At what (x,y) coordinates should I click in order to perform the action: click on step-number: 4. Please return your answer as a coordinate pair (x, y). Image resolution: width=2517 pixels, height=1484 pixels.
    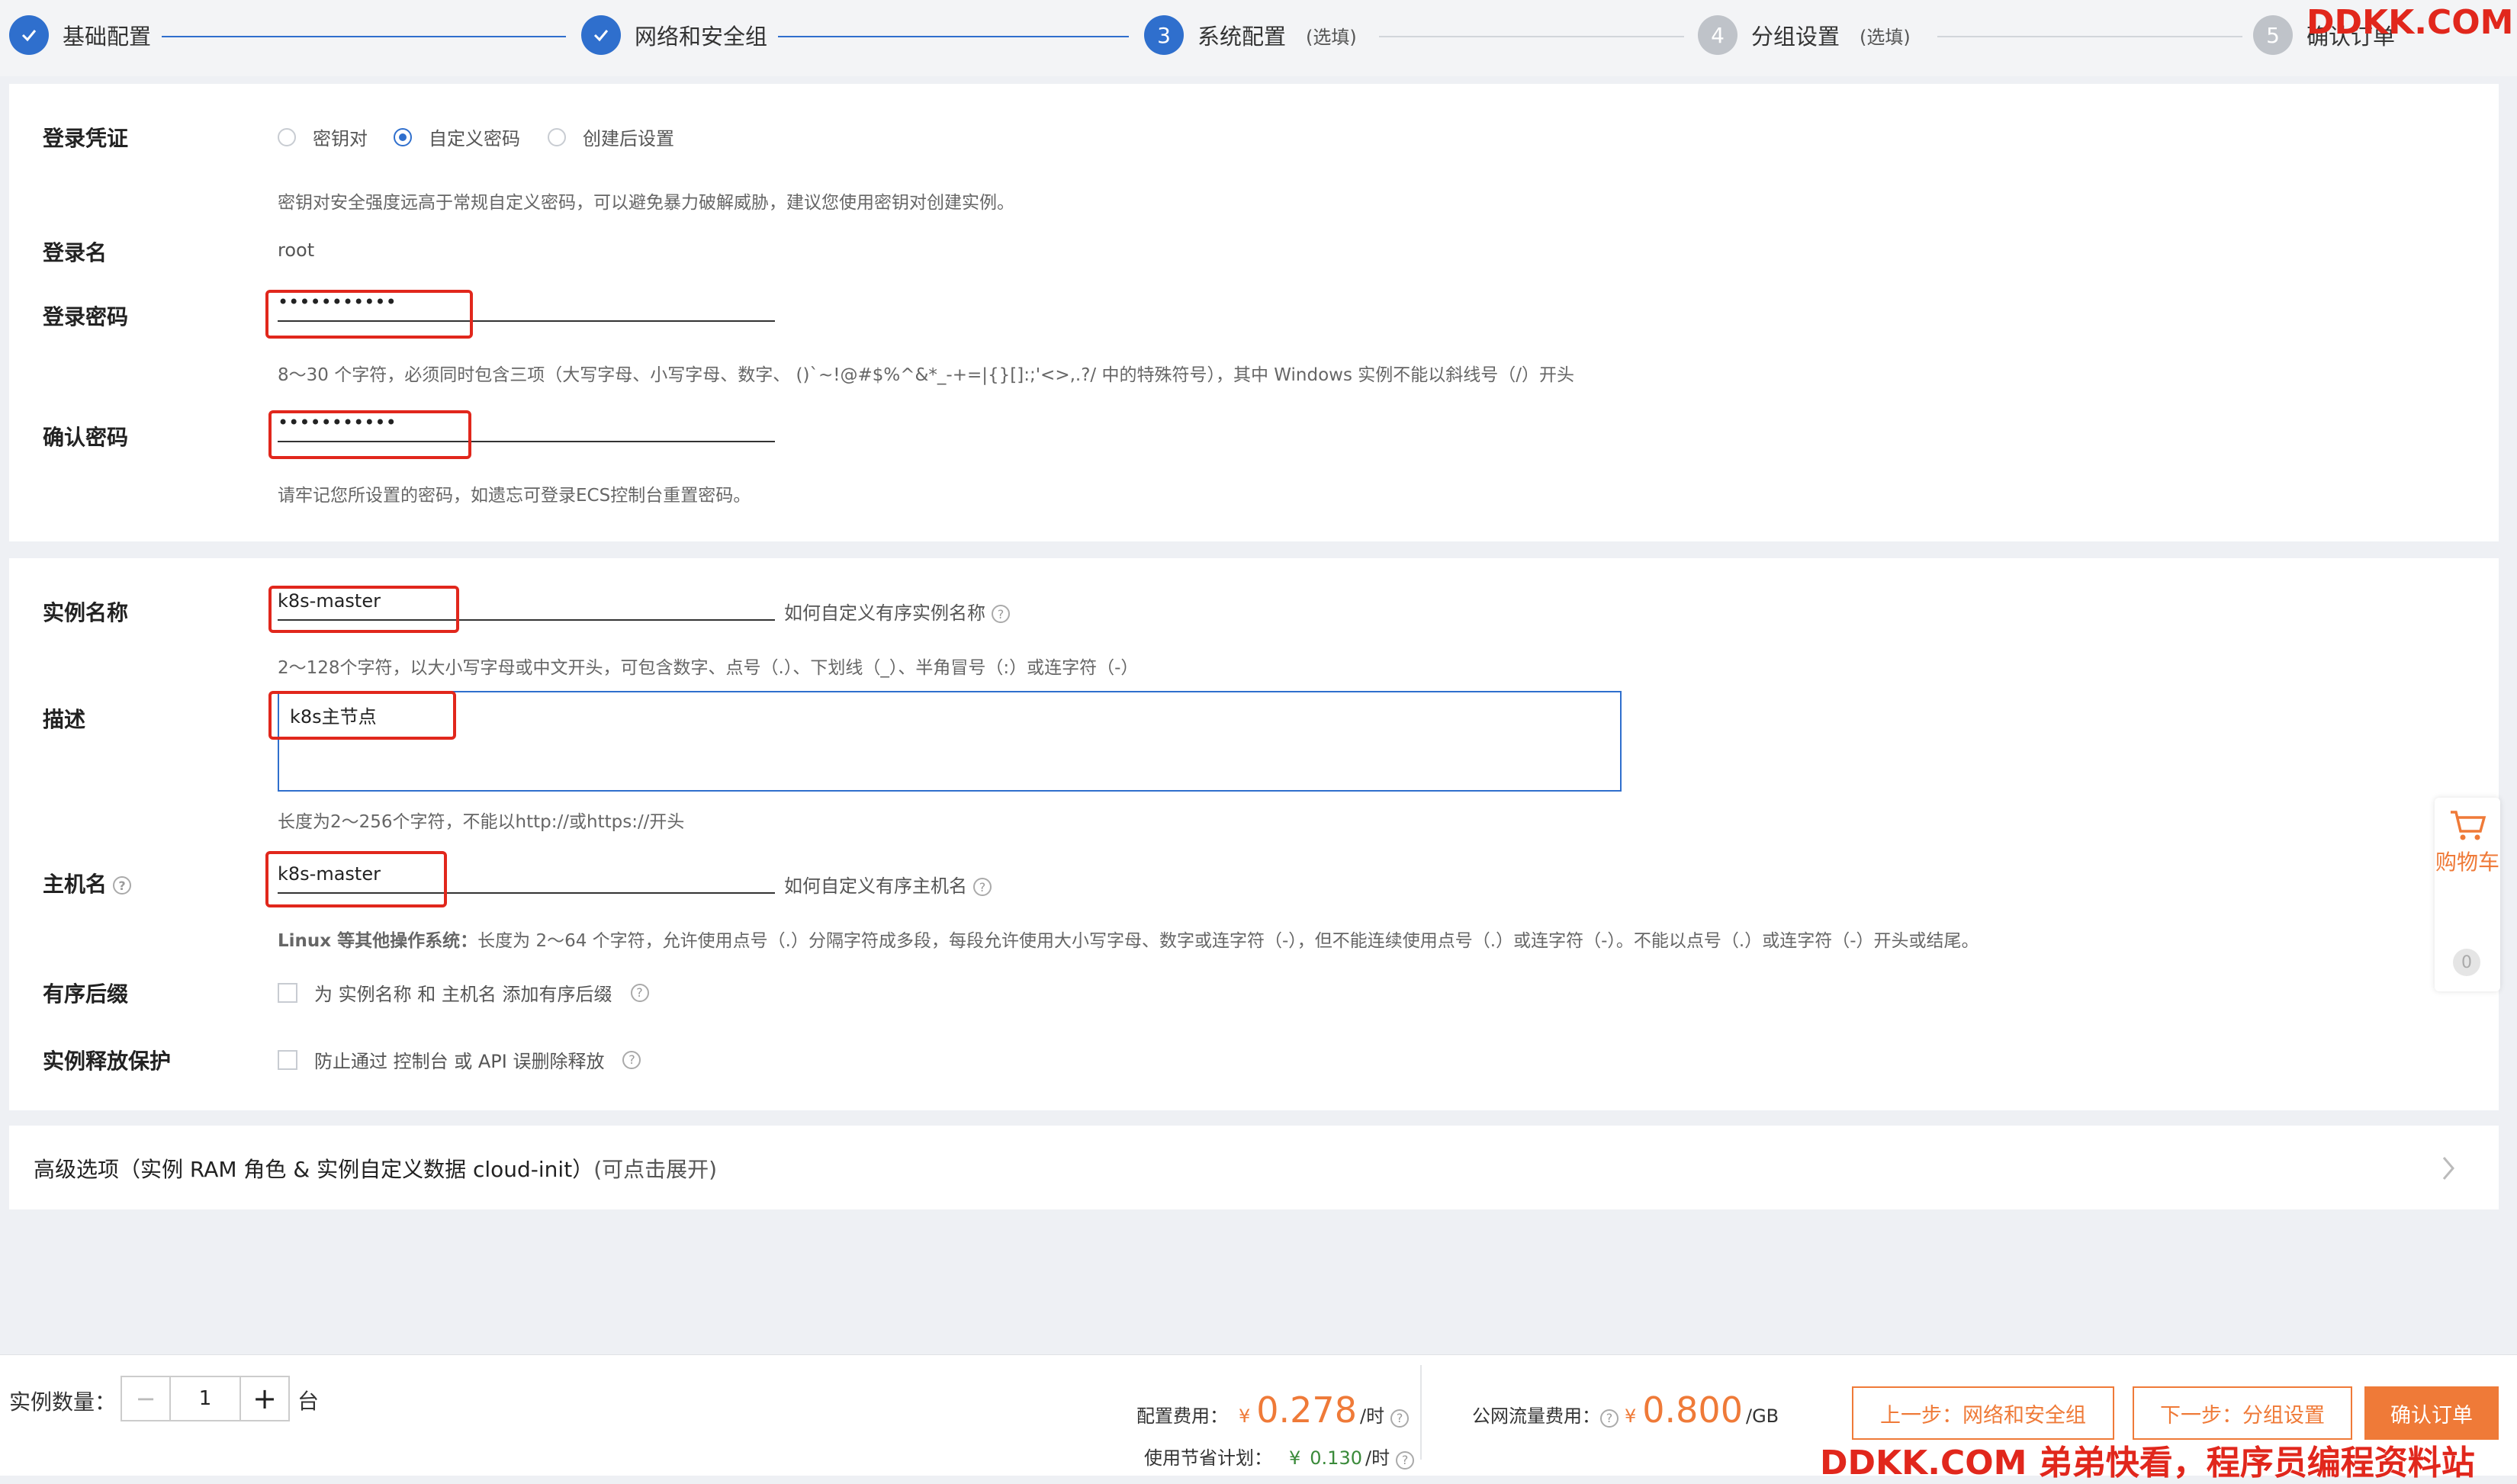
    Looking at the image, I should click on (1718, 35).